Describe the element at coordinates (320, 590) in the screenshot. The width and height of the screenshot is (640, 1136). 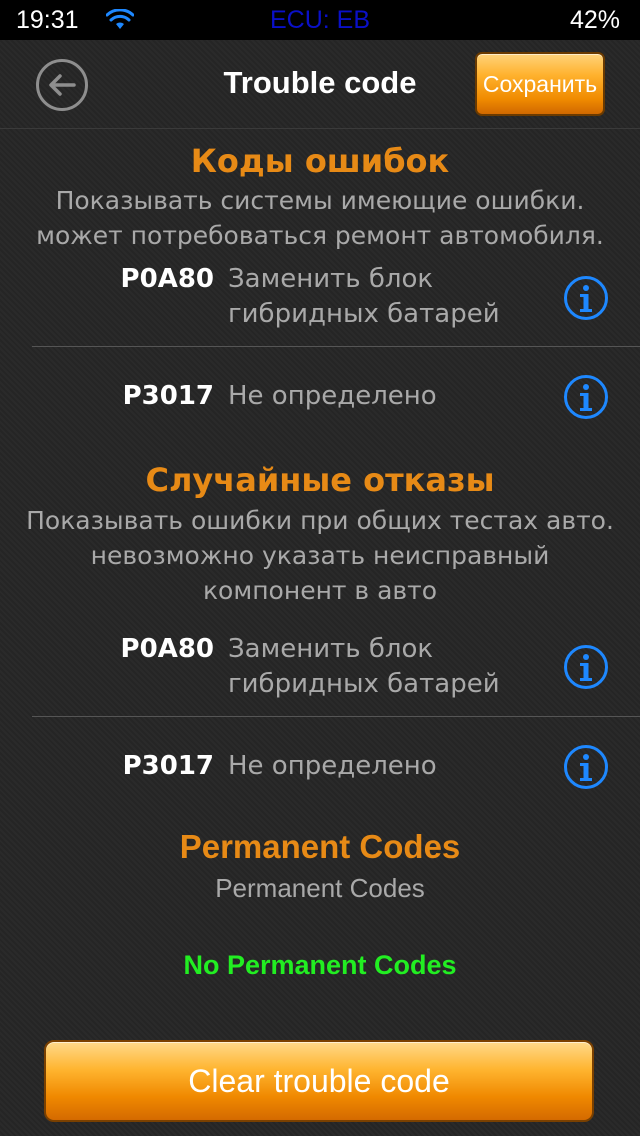
I see `section-desc-line: компонент в авто` at that location.